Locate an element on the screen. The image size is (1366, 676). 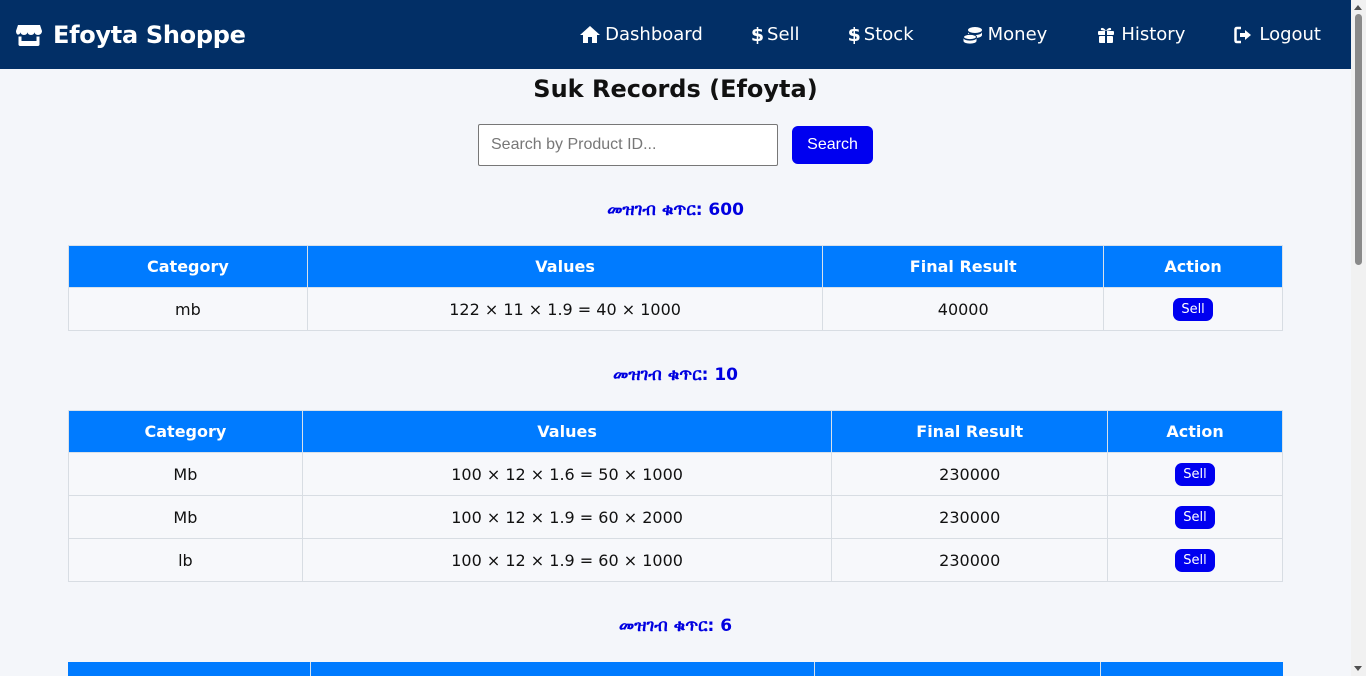
page-scrollbar is located at coordinates (1358, 338).